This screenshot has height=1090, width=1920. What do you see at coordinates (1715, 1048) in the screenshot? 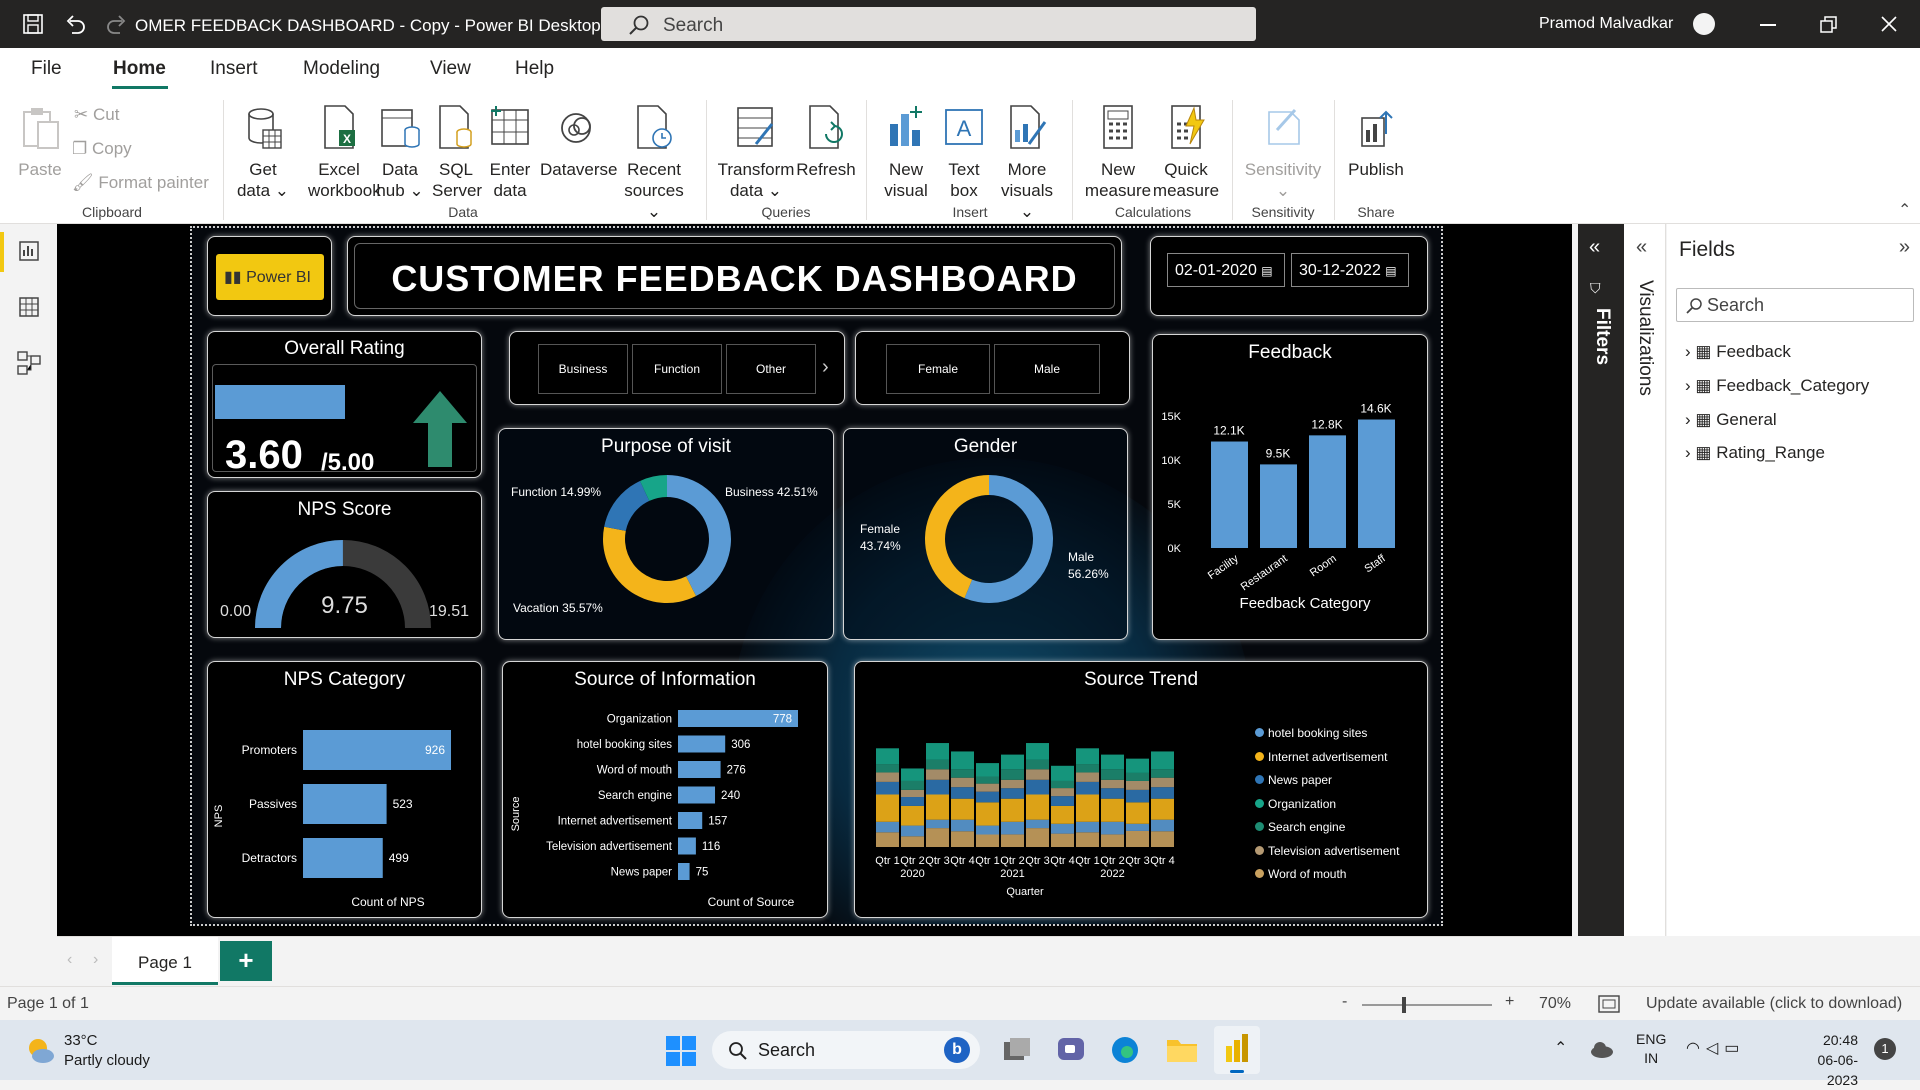
I see `system-tray-icons: ◠◁▭` at bounding box center [1715, 1048].